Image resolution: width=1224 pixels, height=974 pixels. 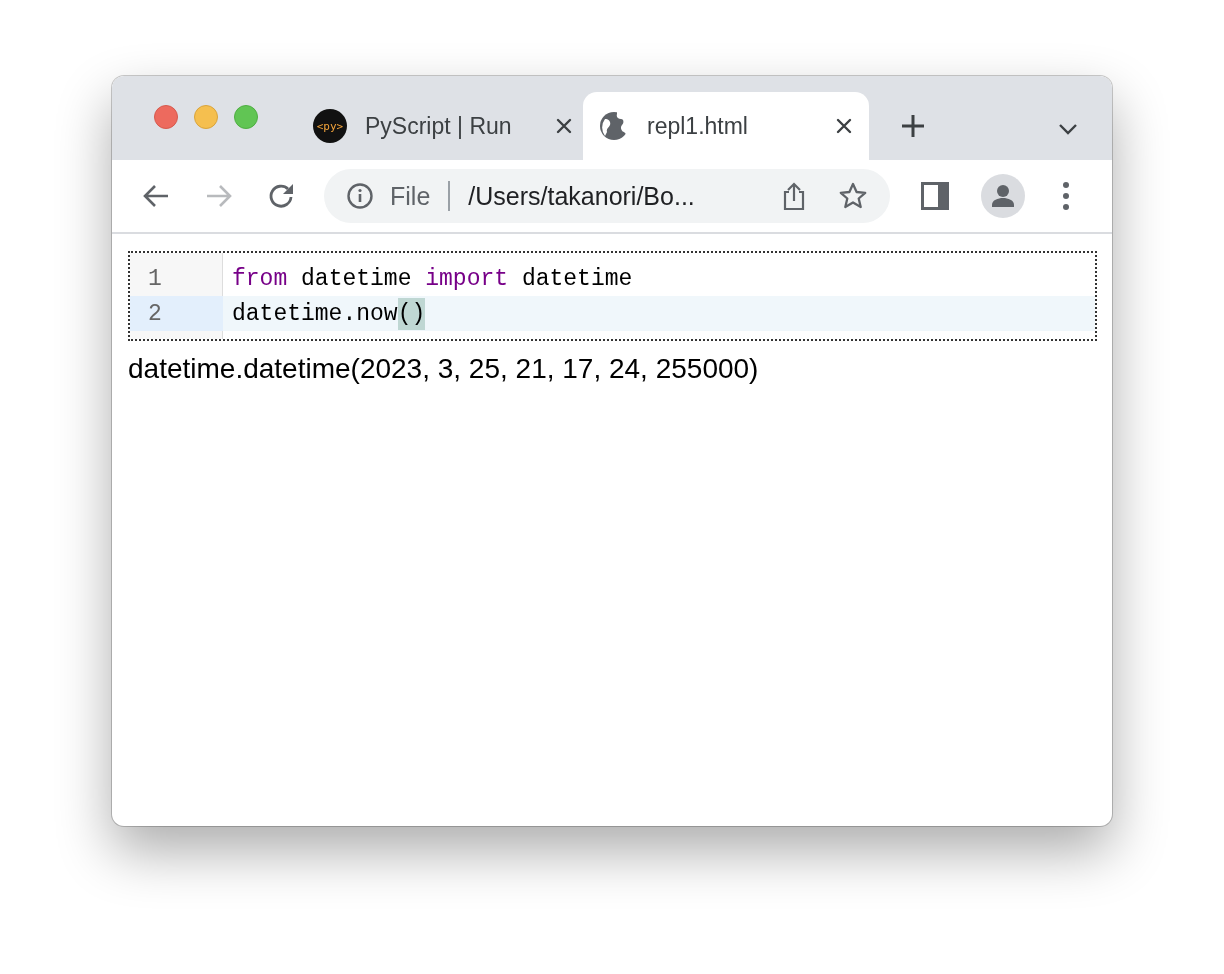 I want to click on globe-icon, so click(x=614, y=126).